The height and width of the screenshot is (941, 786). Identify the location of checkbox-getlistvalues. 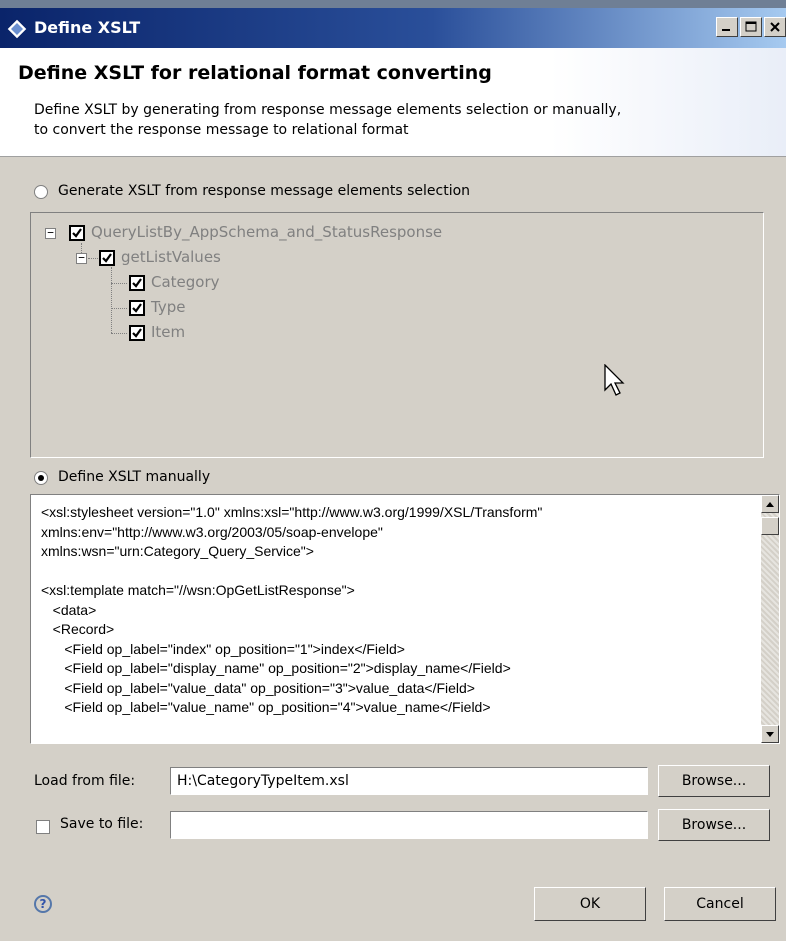
(107, 258).